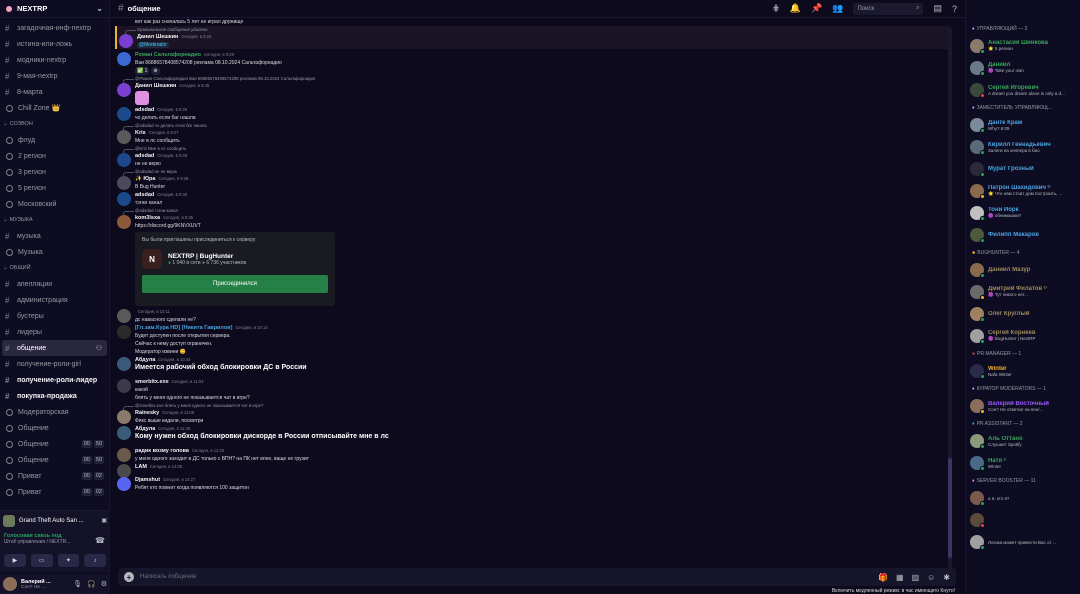 This screenshot has width=1080, height=594. I want to click on channel-item: # апелляции, so click(54, 284).